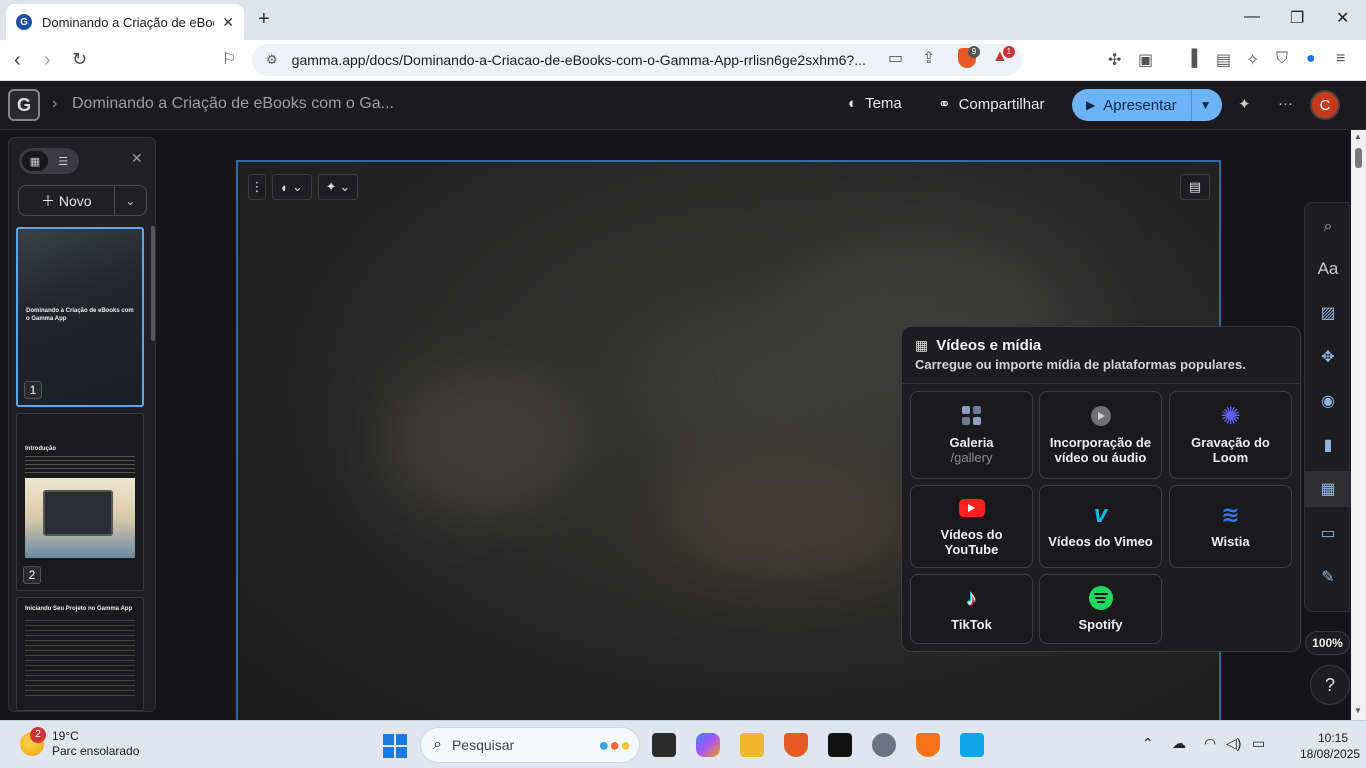 This screenshot has height=768, width=1366. I want to click on page-scrollbar: ▲ ▼, so click(1358, 425).